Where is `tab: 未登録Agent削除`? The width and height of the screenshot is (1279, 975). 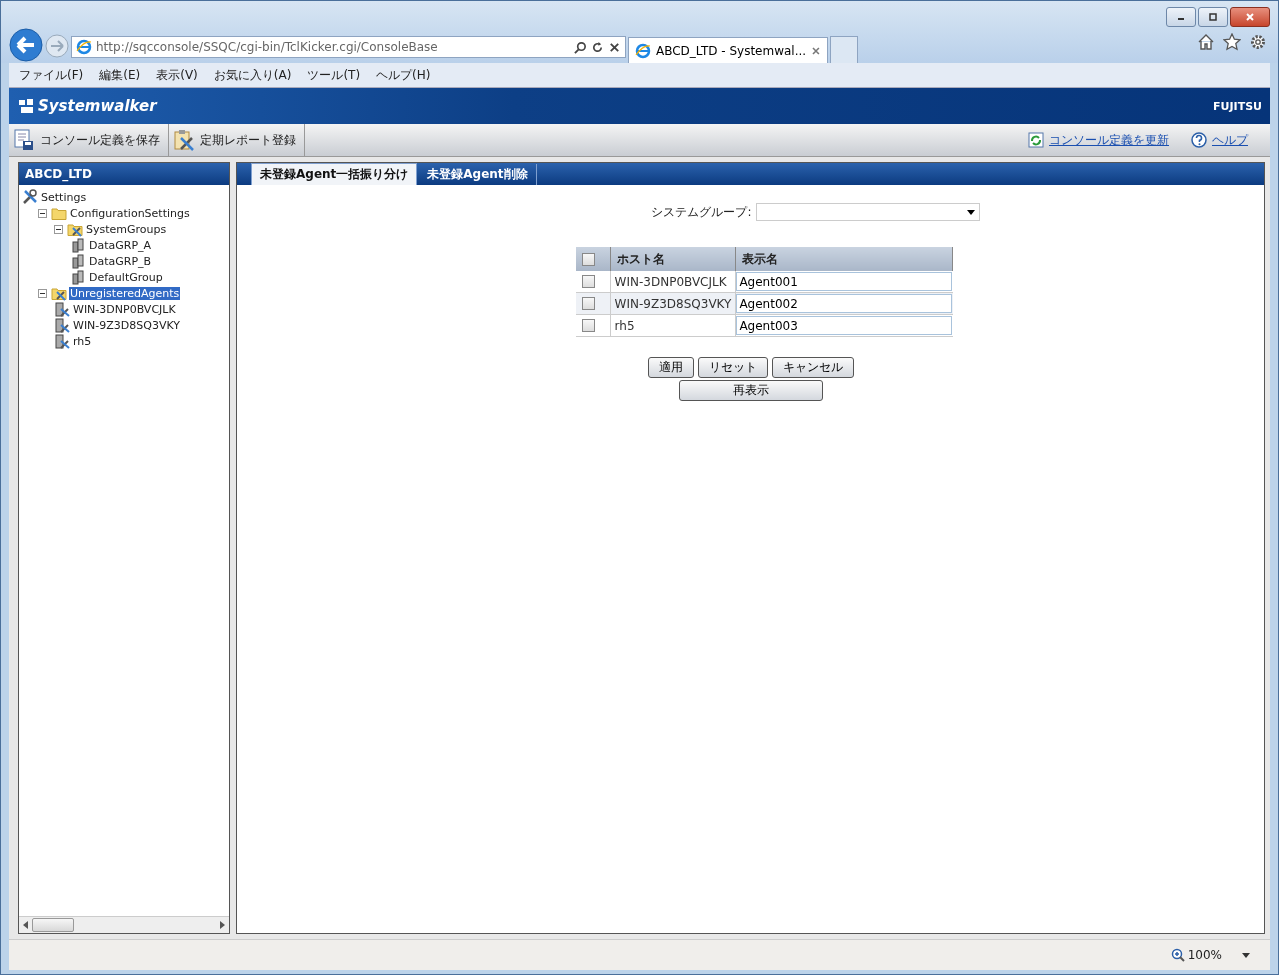
tab: 未登録Agent削除 is located at coordinates (478, 174).